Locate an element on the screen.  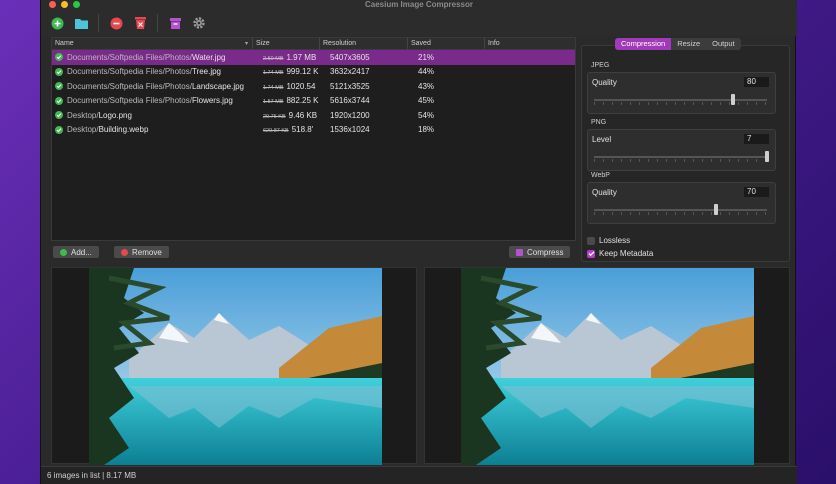
compress-button: Compress is located at coordinates (540, 252).